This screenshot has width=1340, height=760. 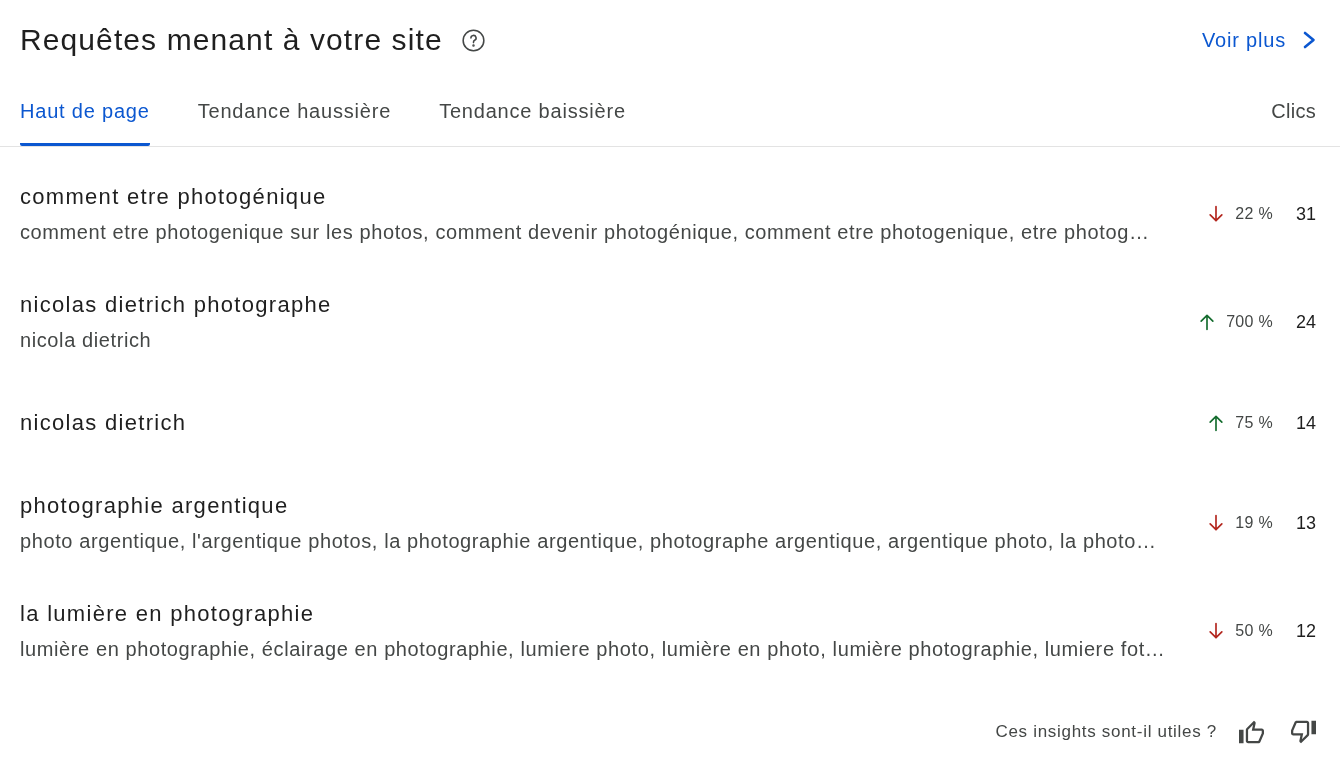 What do you see at coordinates (1249, 322) in the screenshot?
I see `change-percent: 700 %` at bounding box center [1249, 322].